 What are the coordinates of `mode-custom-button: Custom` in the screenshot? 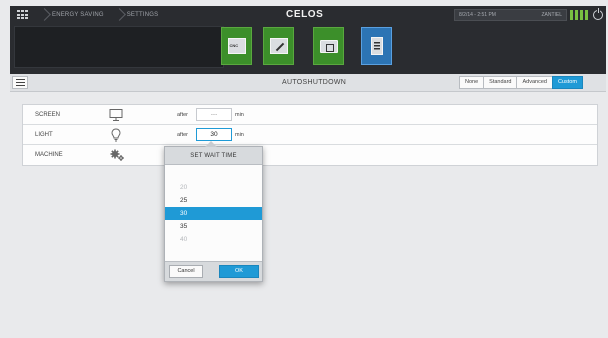 It's located at (567, 82).